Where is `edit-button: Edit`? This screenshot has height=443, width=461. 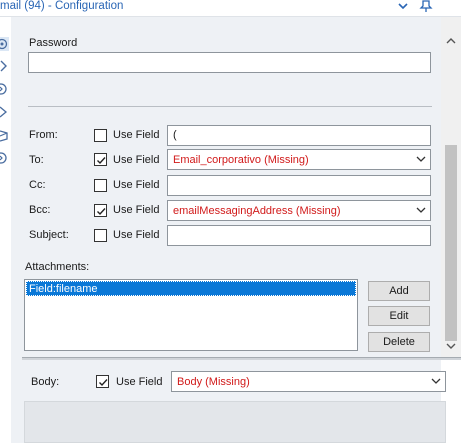 edit-button: Edit is located at coordinates (399, 316).